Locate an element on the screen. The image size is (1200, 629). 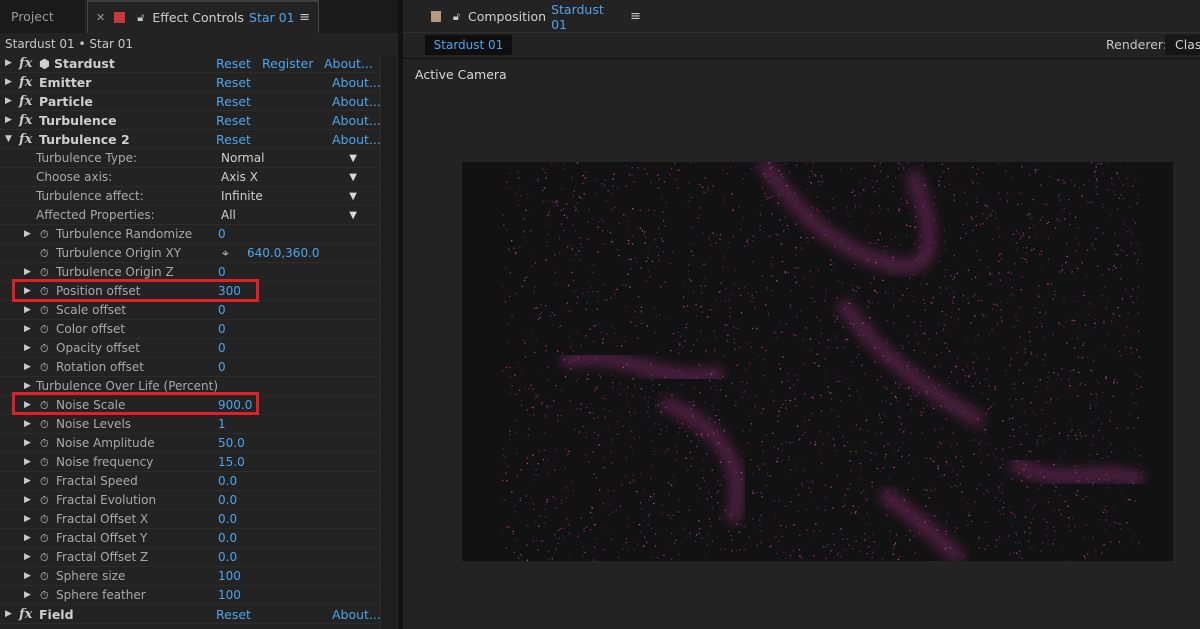
close-icon: ✕ is located at coordinates (100, 17).